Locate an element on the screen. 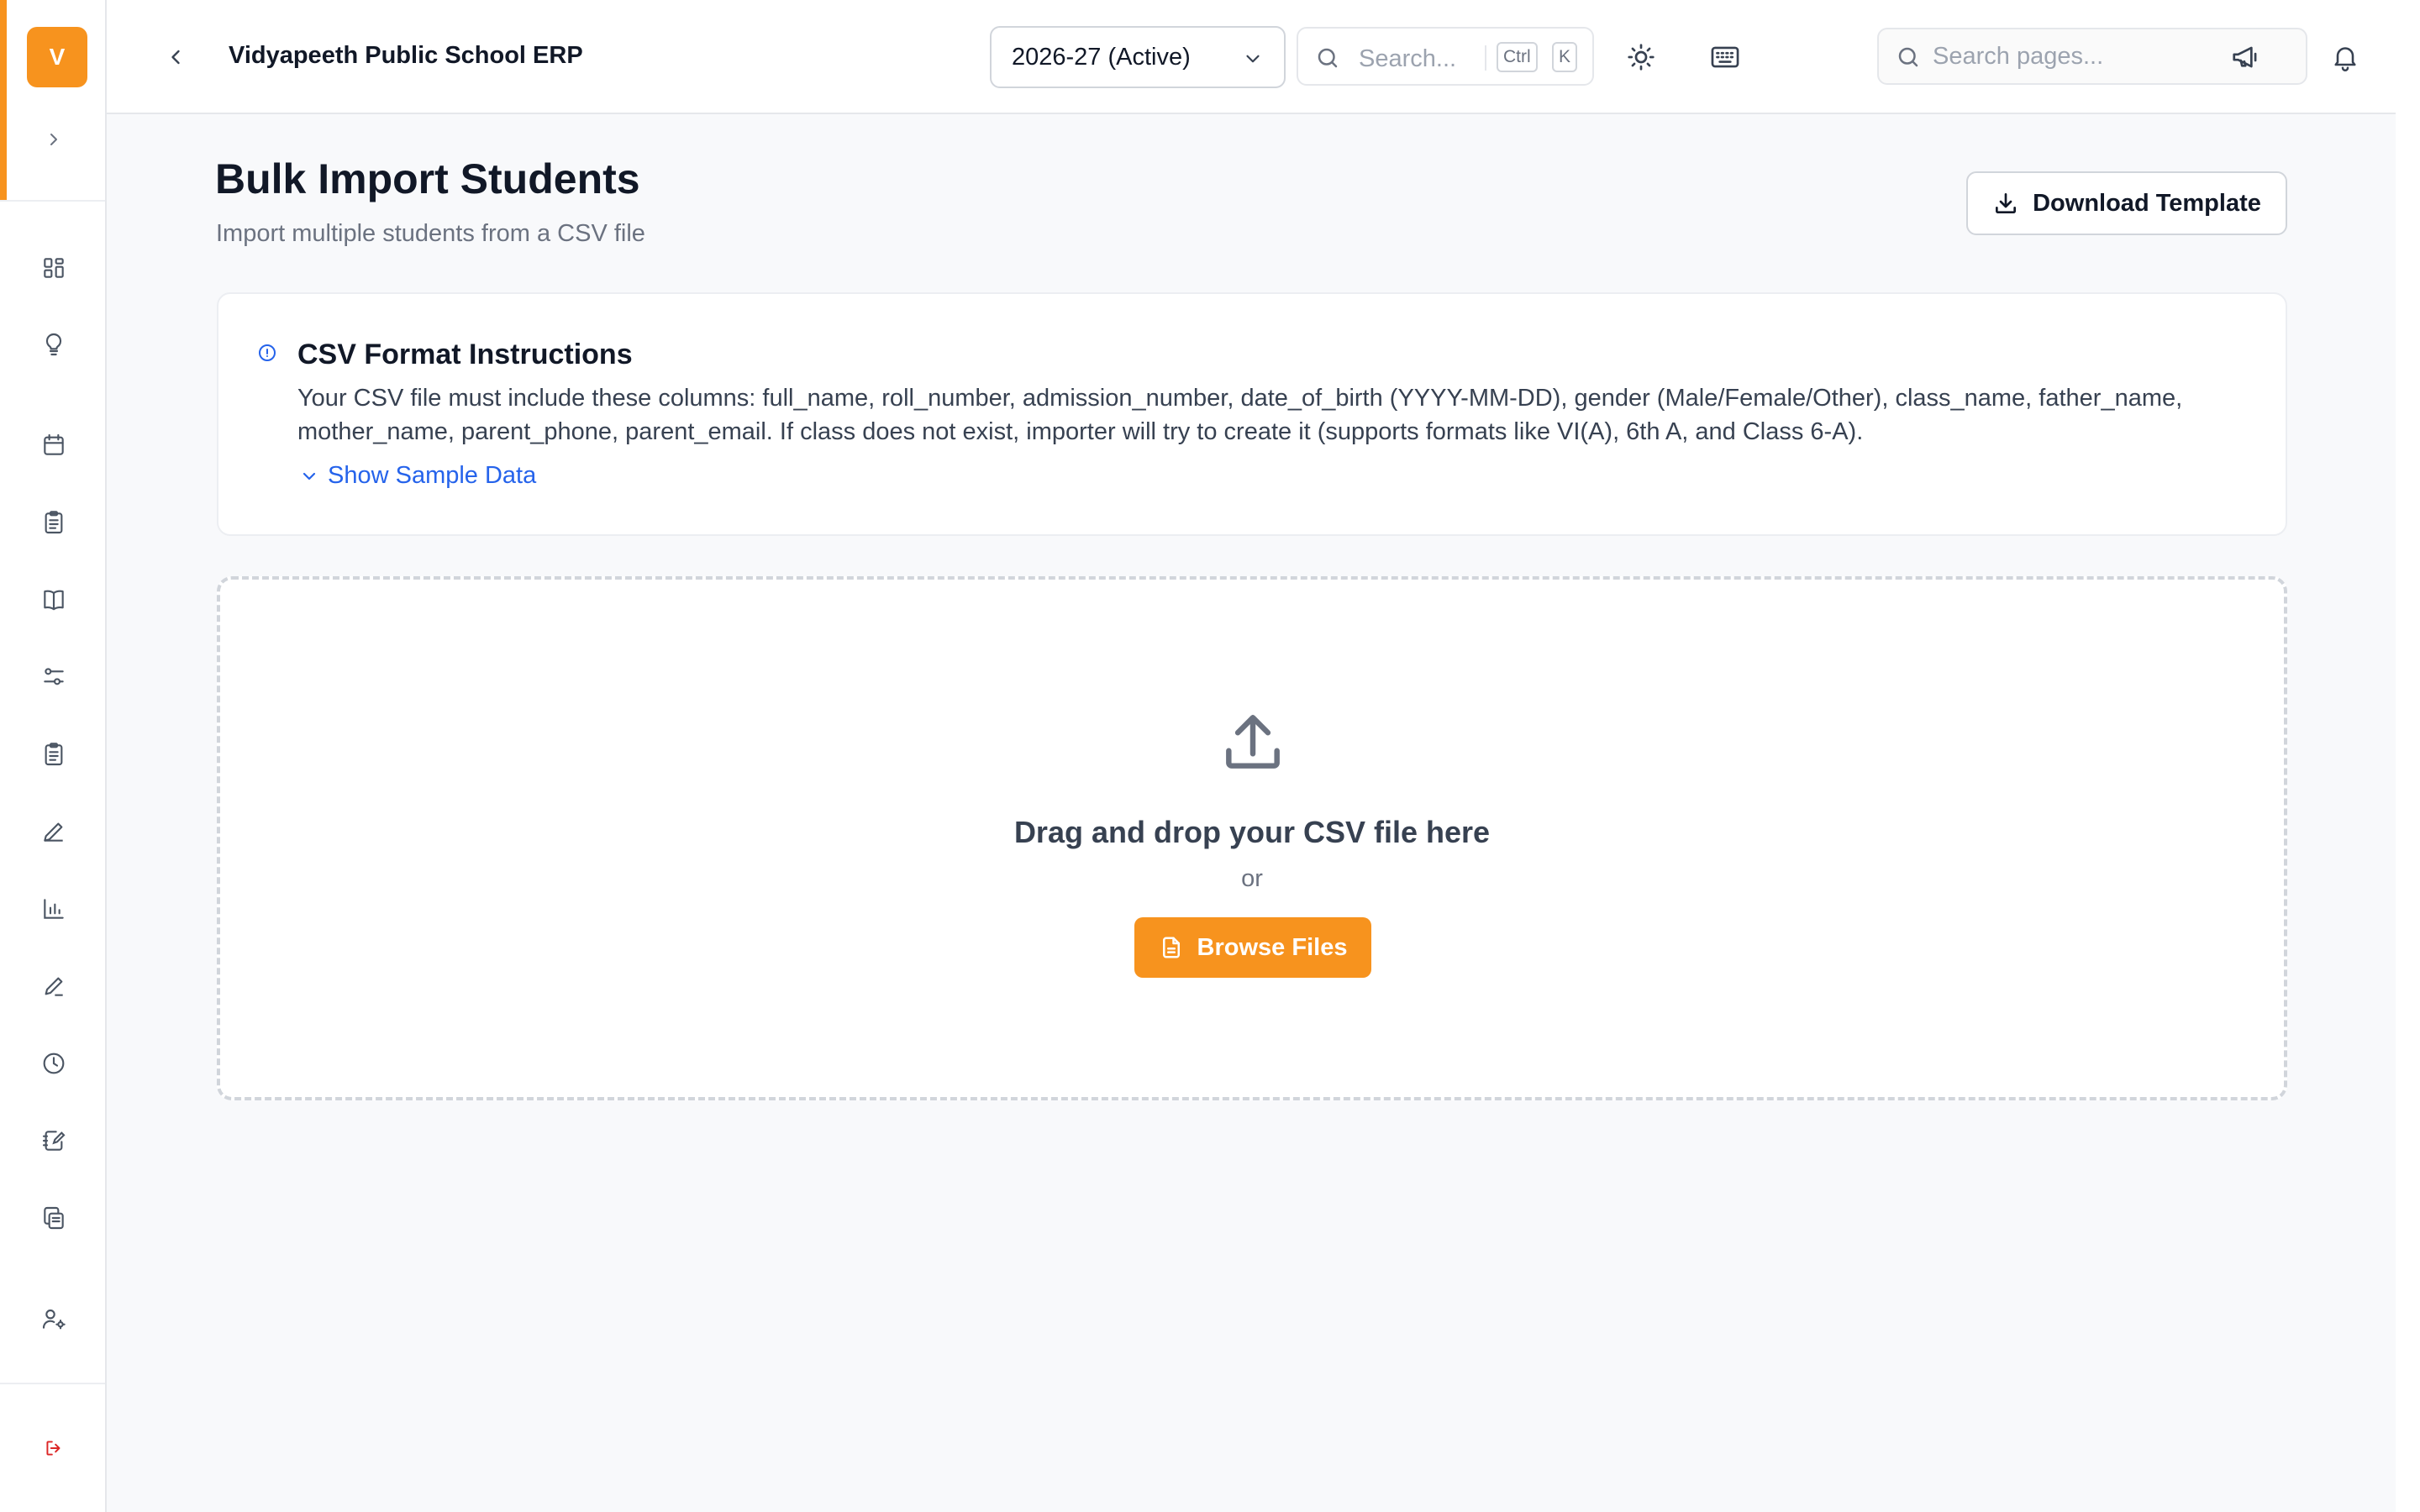  upload-icon is located at coordinates (1253, 742).